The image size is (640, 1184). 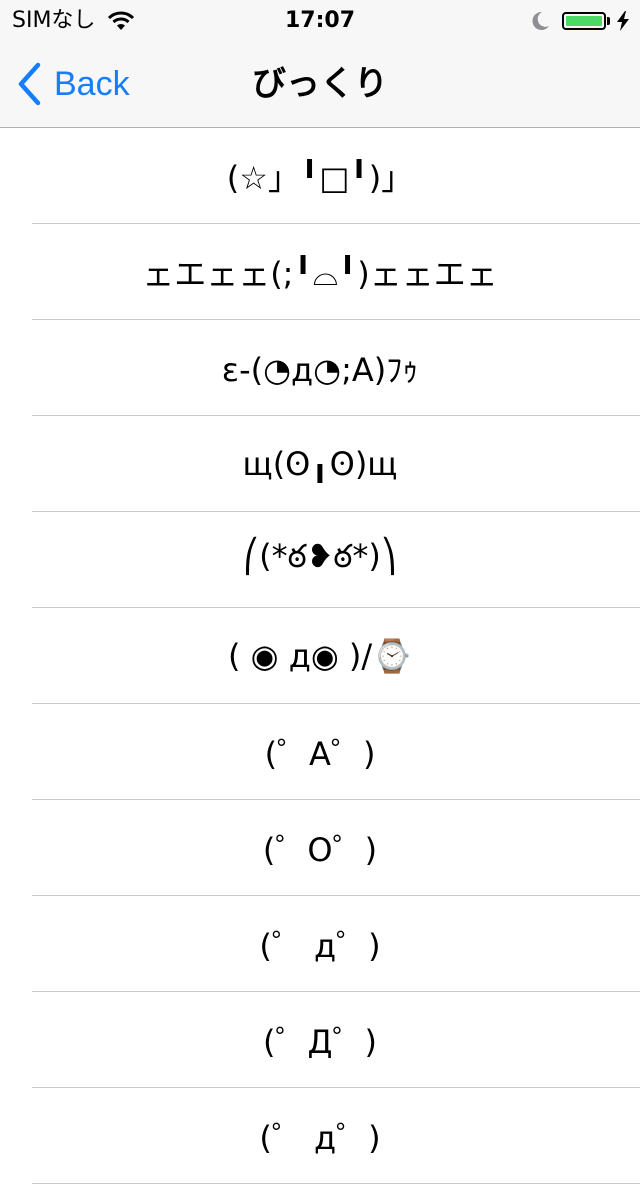 I want to click on list-item-text: ε-(◔д◔;A)ﾌｩ, so click(x=320, y=370).